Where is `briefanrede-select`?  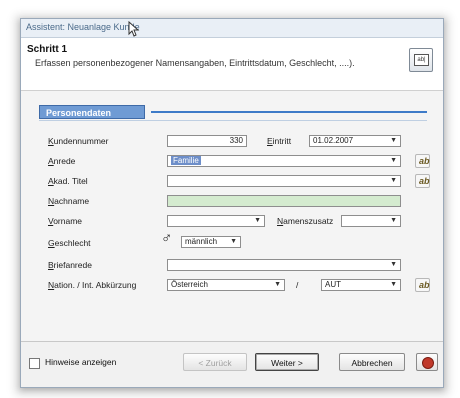 briefanrede-select is located at coordinates (284, 265).